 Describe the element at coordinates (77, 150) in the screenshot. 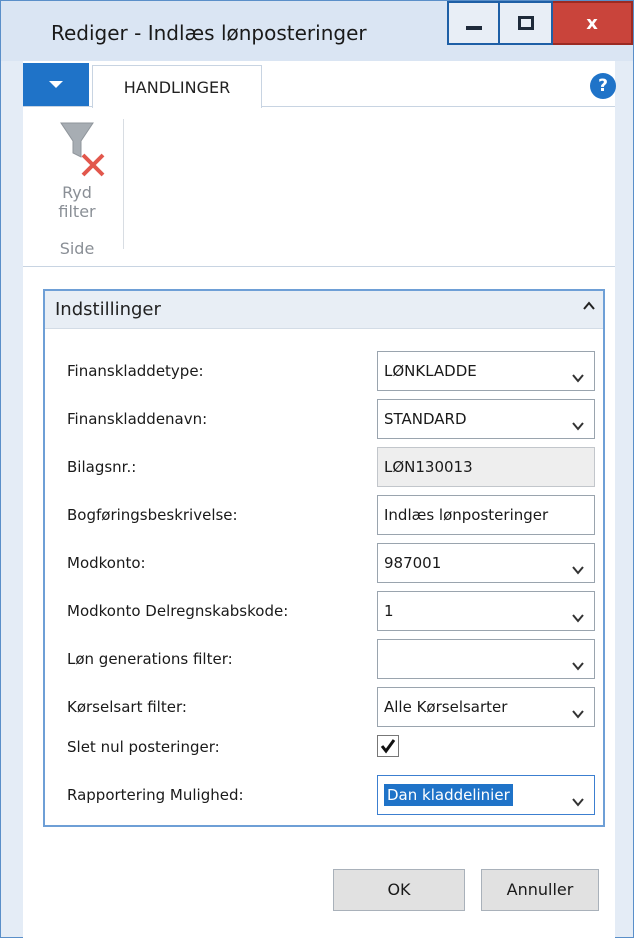

I see `clear-filter-icon` at that location.